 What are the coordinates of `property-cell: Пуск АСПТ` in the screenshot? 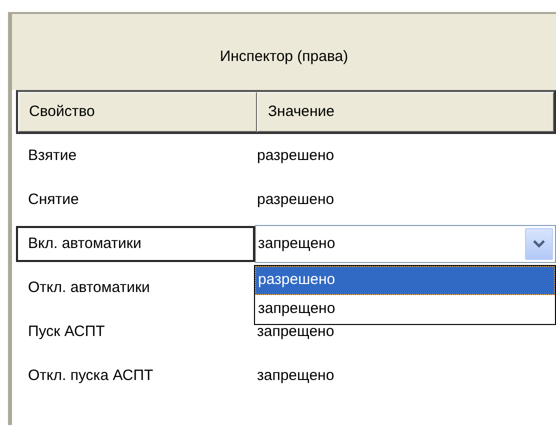 It's located at (135, 332).